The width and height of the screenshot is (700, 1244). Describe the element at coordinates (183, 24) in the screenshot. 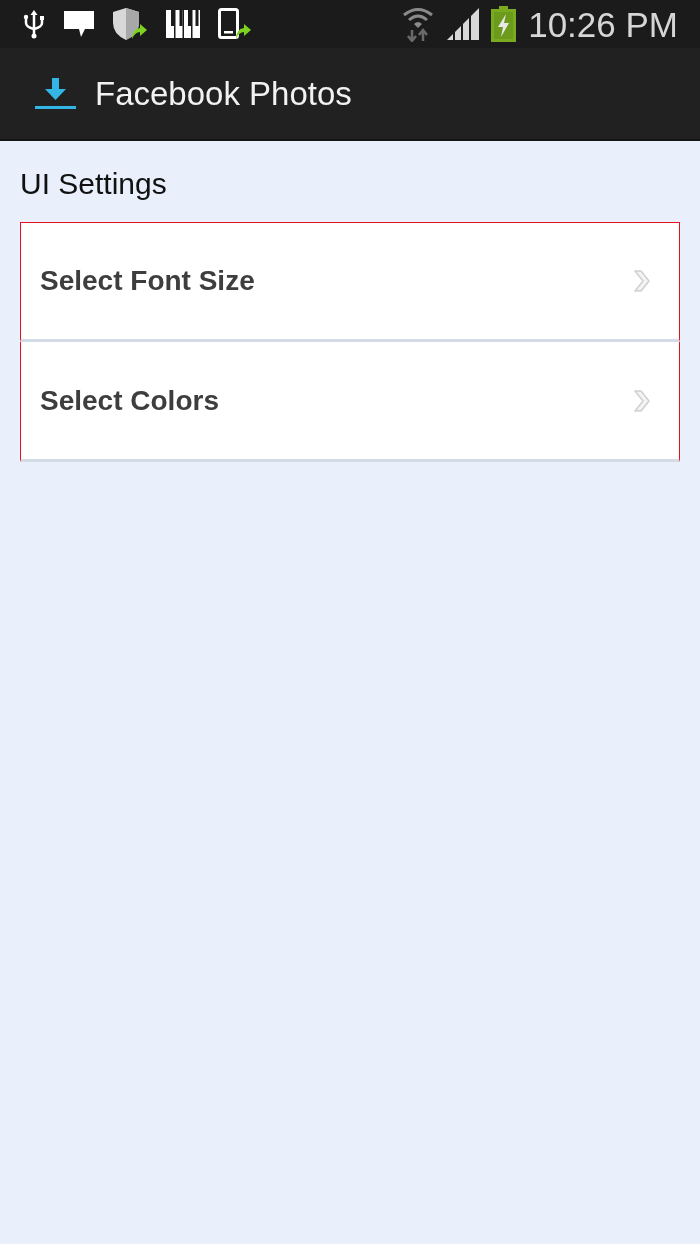

I see `piano-keys-icon` at that location.